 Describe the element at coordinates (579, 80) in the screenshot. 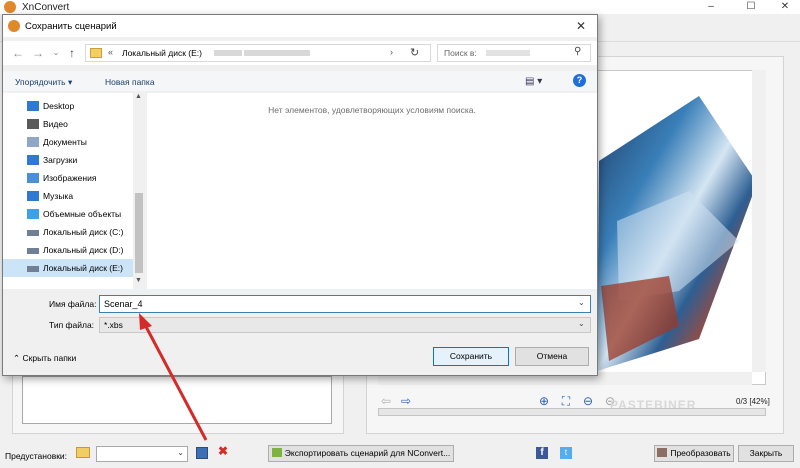

I see `help-icon: ?` at that location.